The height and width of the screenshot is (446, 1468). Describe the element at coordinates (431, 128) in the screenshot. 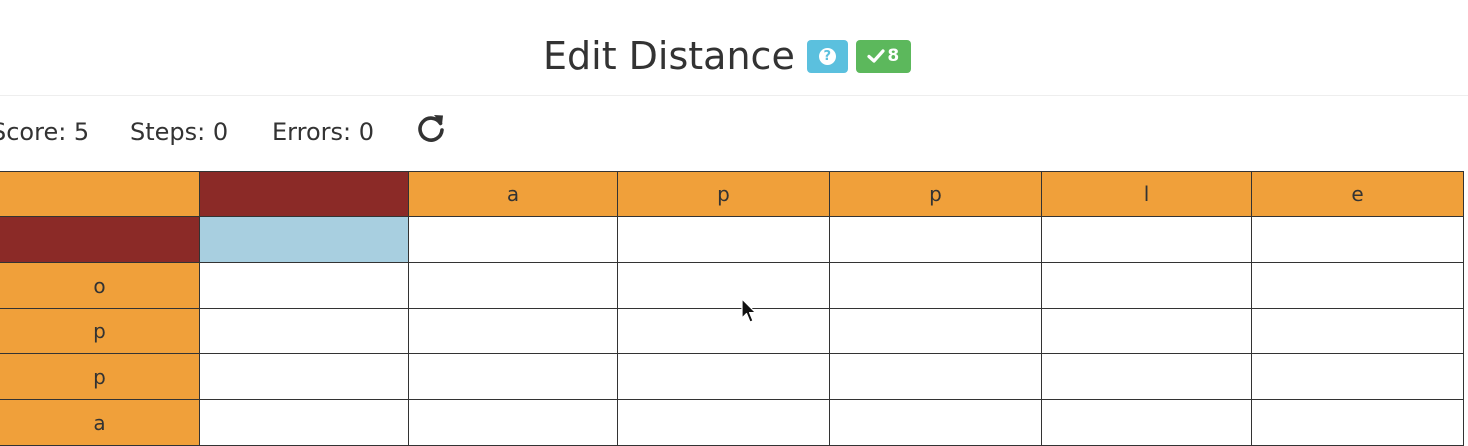

I see `reload-icon` at that location.